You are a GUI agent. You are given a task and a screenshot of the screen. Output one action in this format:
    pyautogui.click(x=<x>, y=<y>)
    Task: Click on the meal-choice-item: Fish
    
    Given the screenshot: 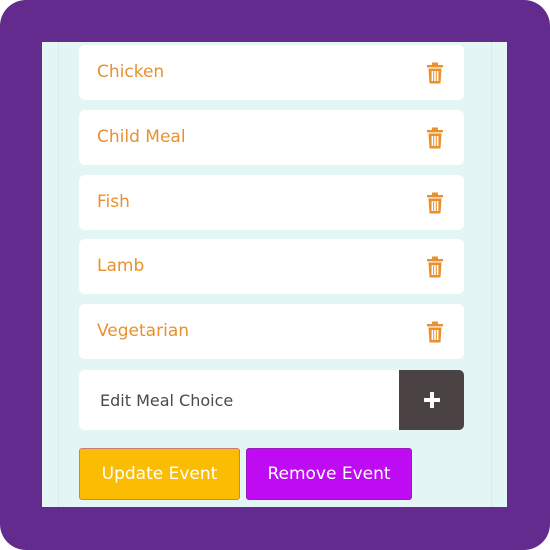 What is the action you would take?
    pyautogui.click(x=271, y=202)
    